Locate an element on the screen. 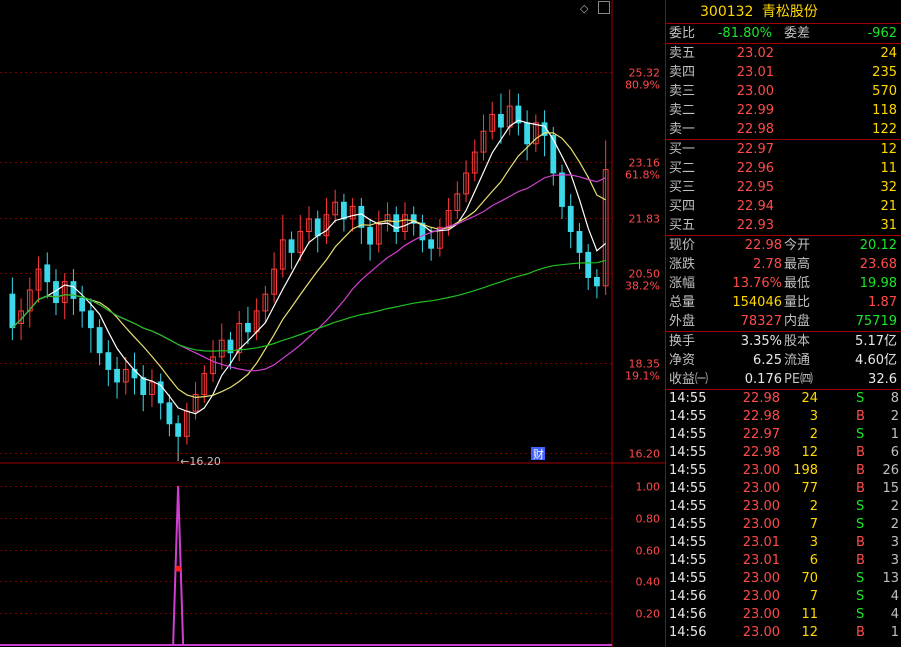 The height and width of the screenshot is (647, 901). book-level-label: 卖四 is located at coordinates (682, 72).